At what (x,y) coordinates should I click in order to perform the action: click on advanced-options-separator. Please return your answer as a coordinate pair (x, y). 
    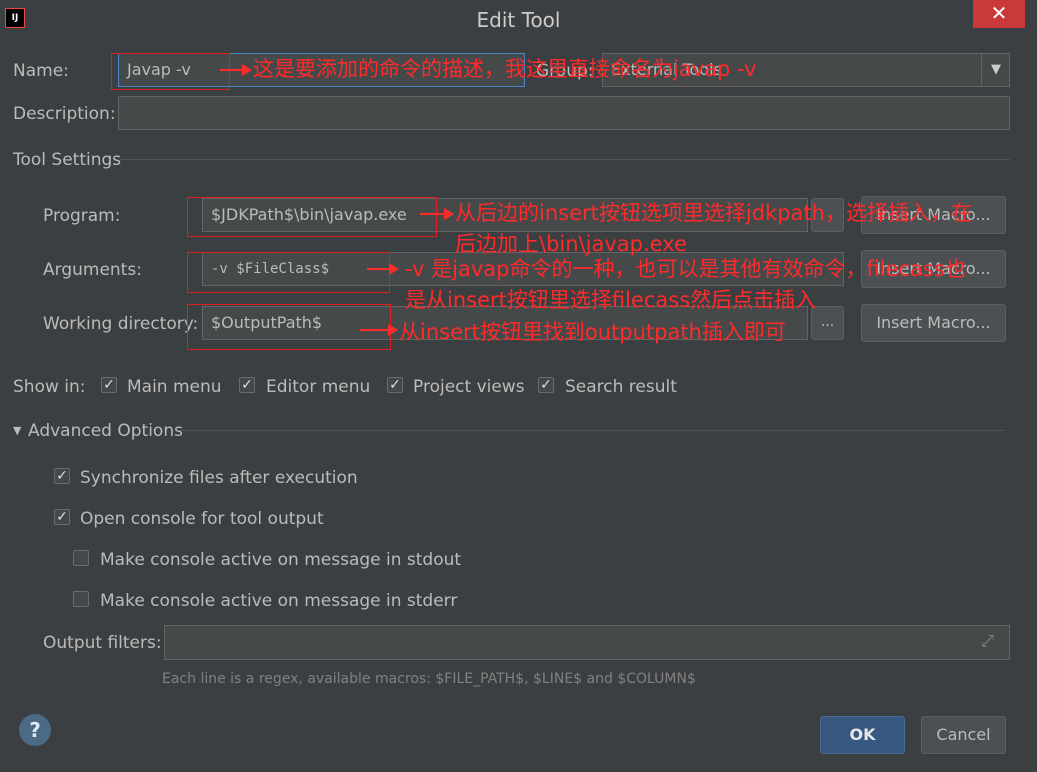
    Looking at the image, I should click on (592, 430).